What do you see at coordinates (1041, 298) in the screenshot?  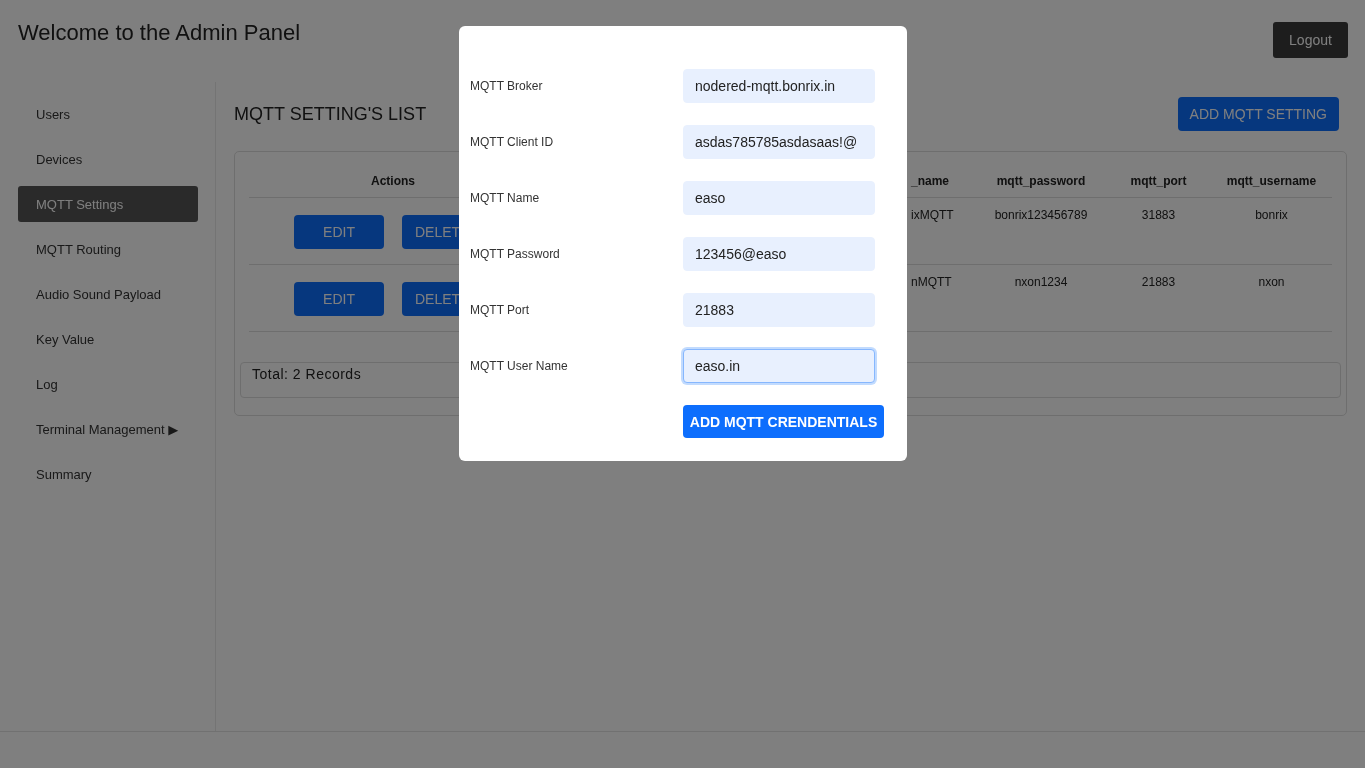 I see `table-cell: nxon1234` at bounding box center [1041, 298].